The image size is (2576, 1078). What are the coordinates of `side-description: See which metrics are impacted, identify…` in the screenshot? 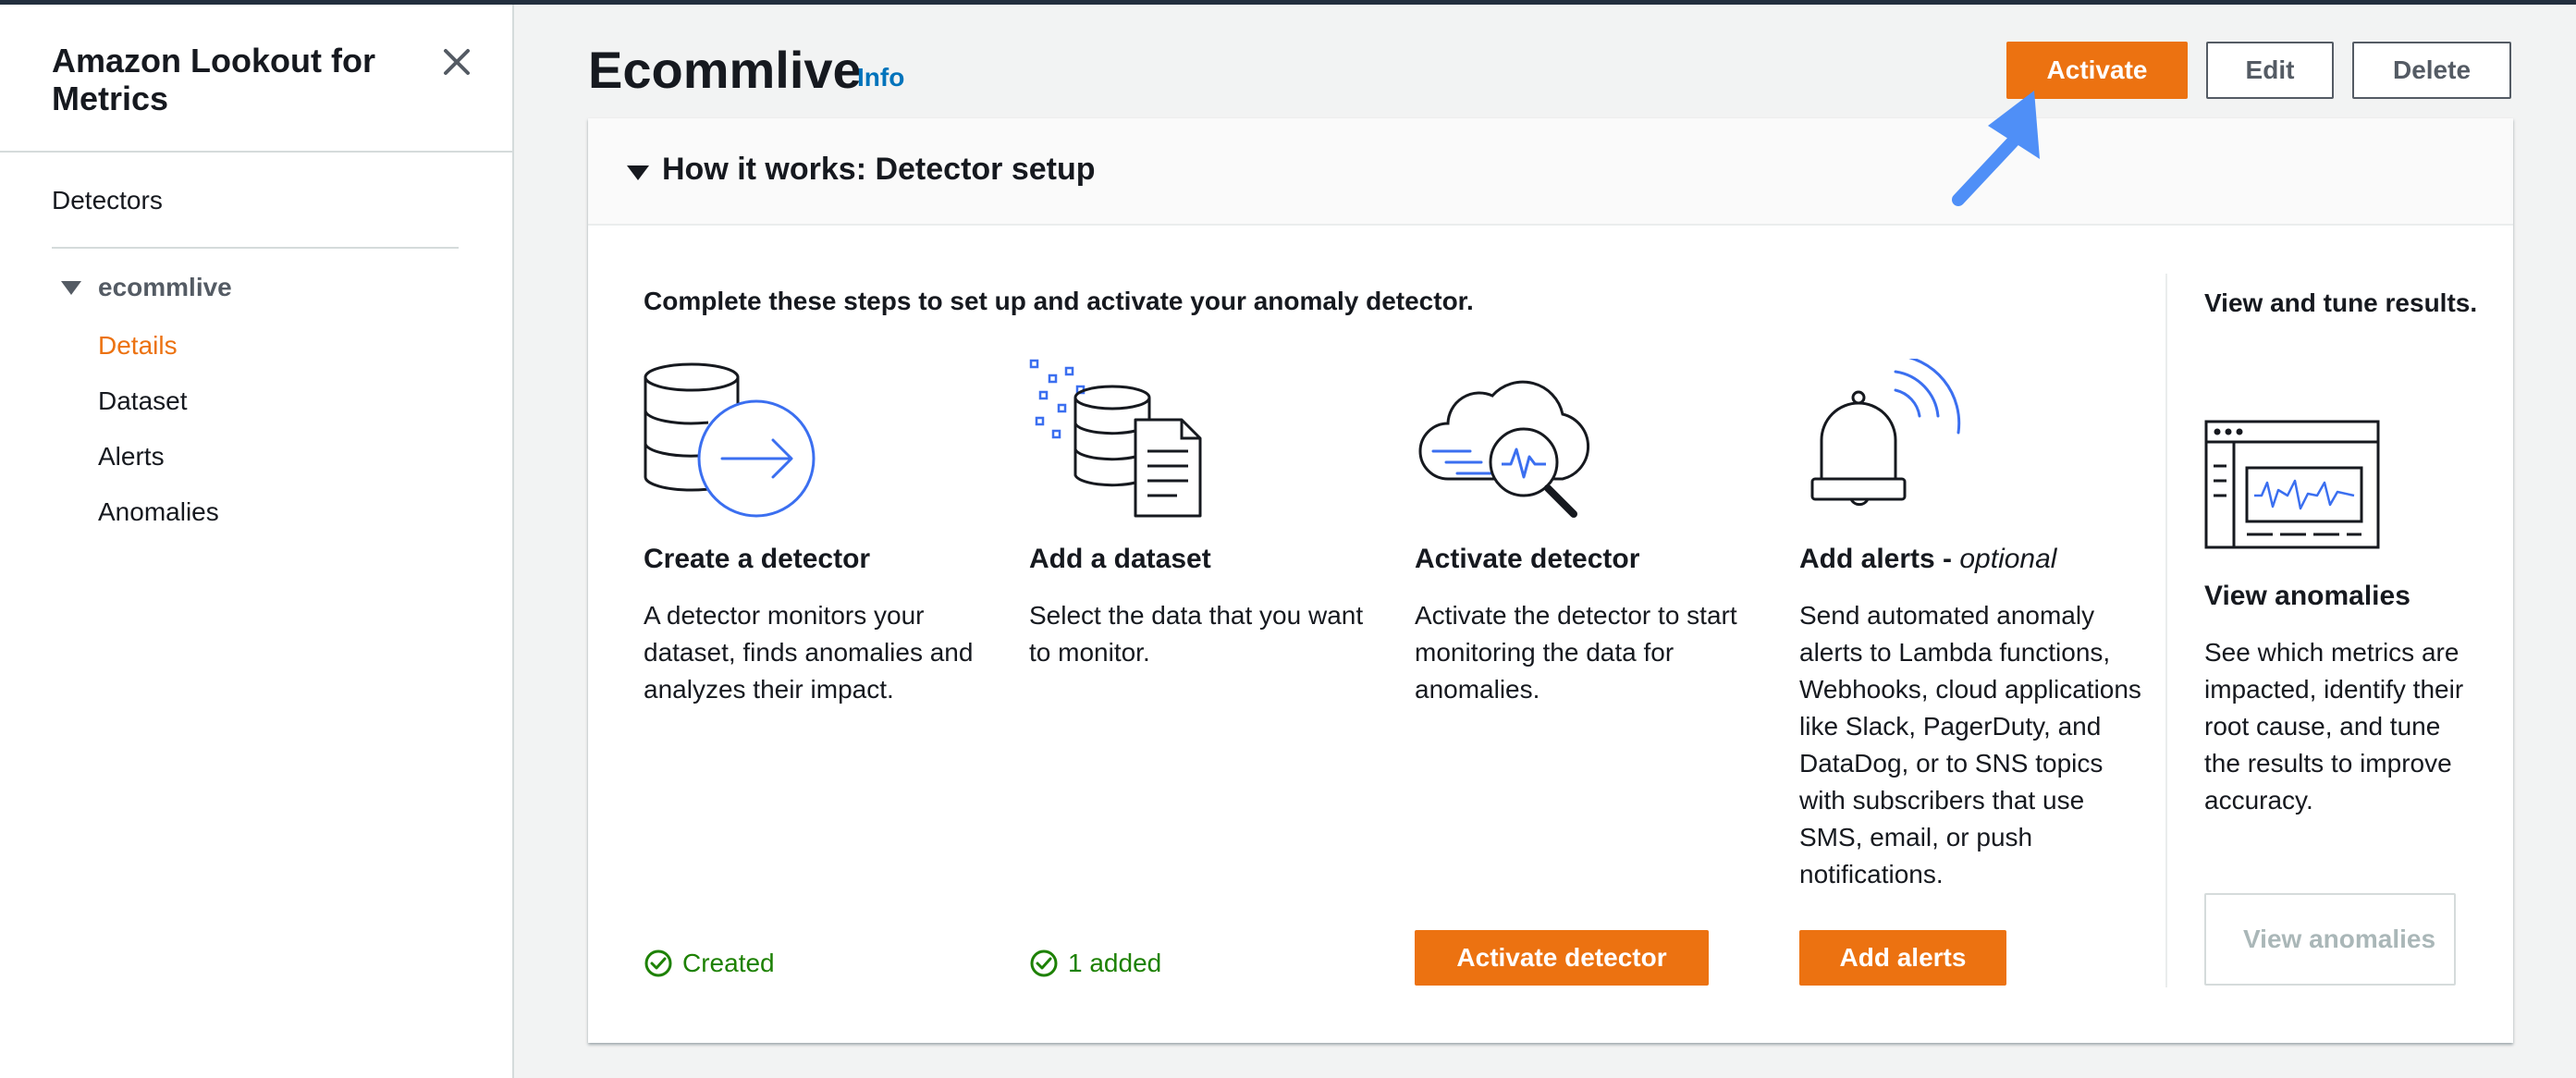 It's located at (2334, 726).